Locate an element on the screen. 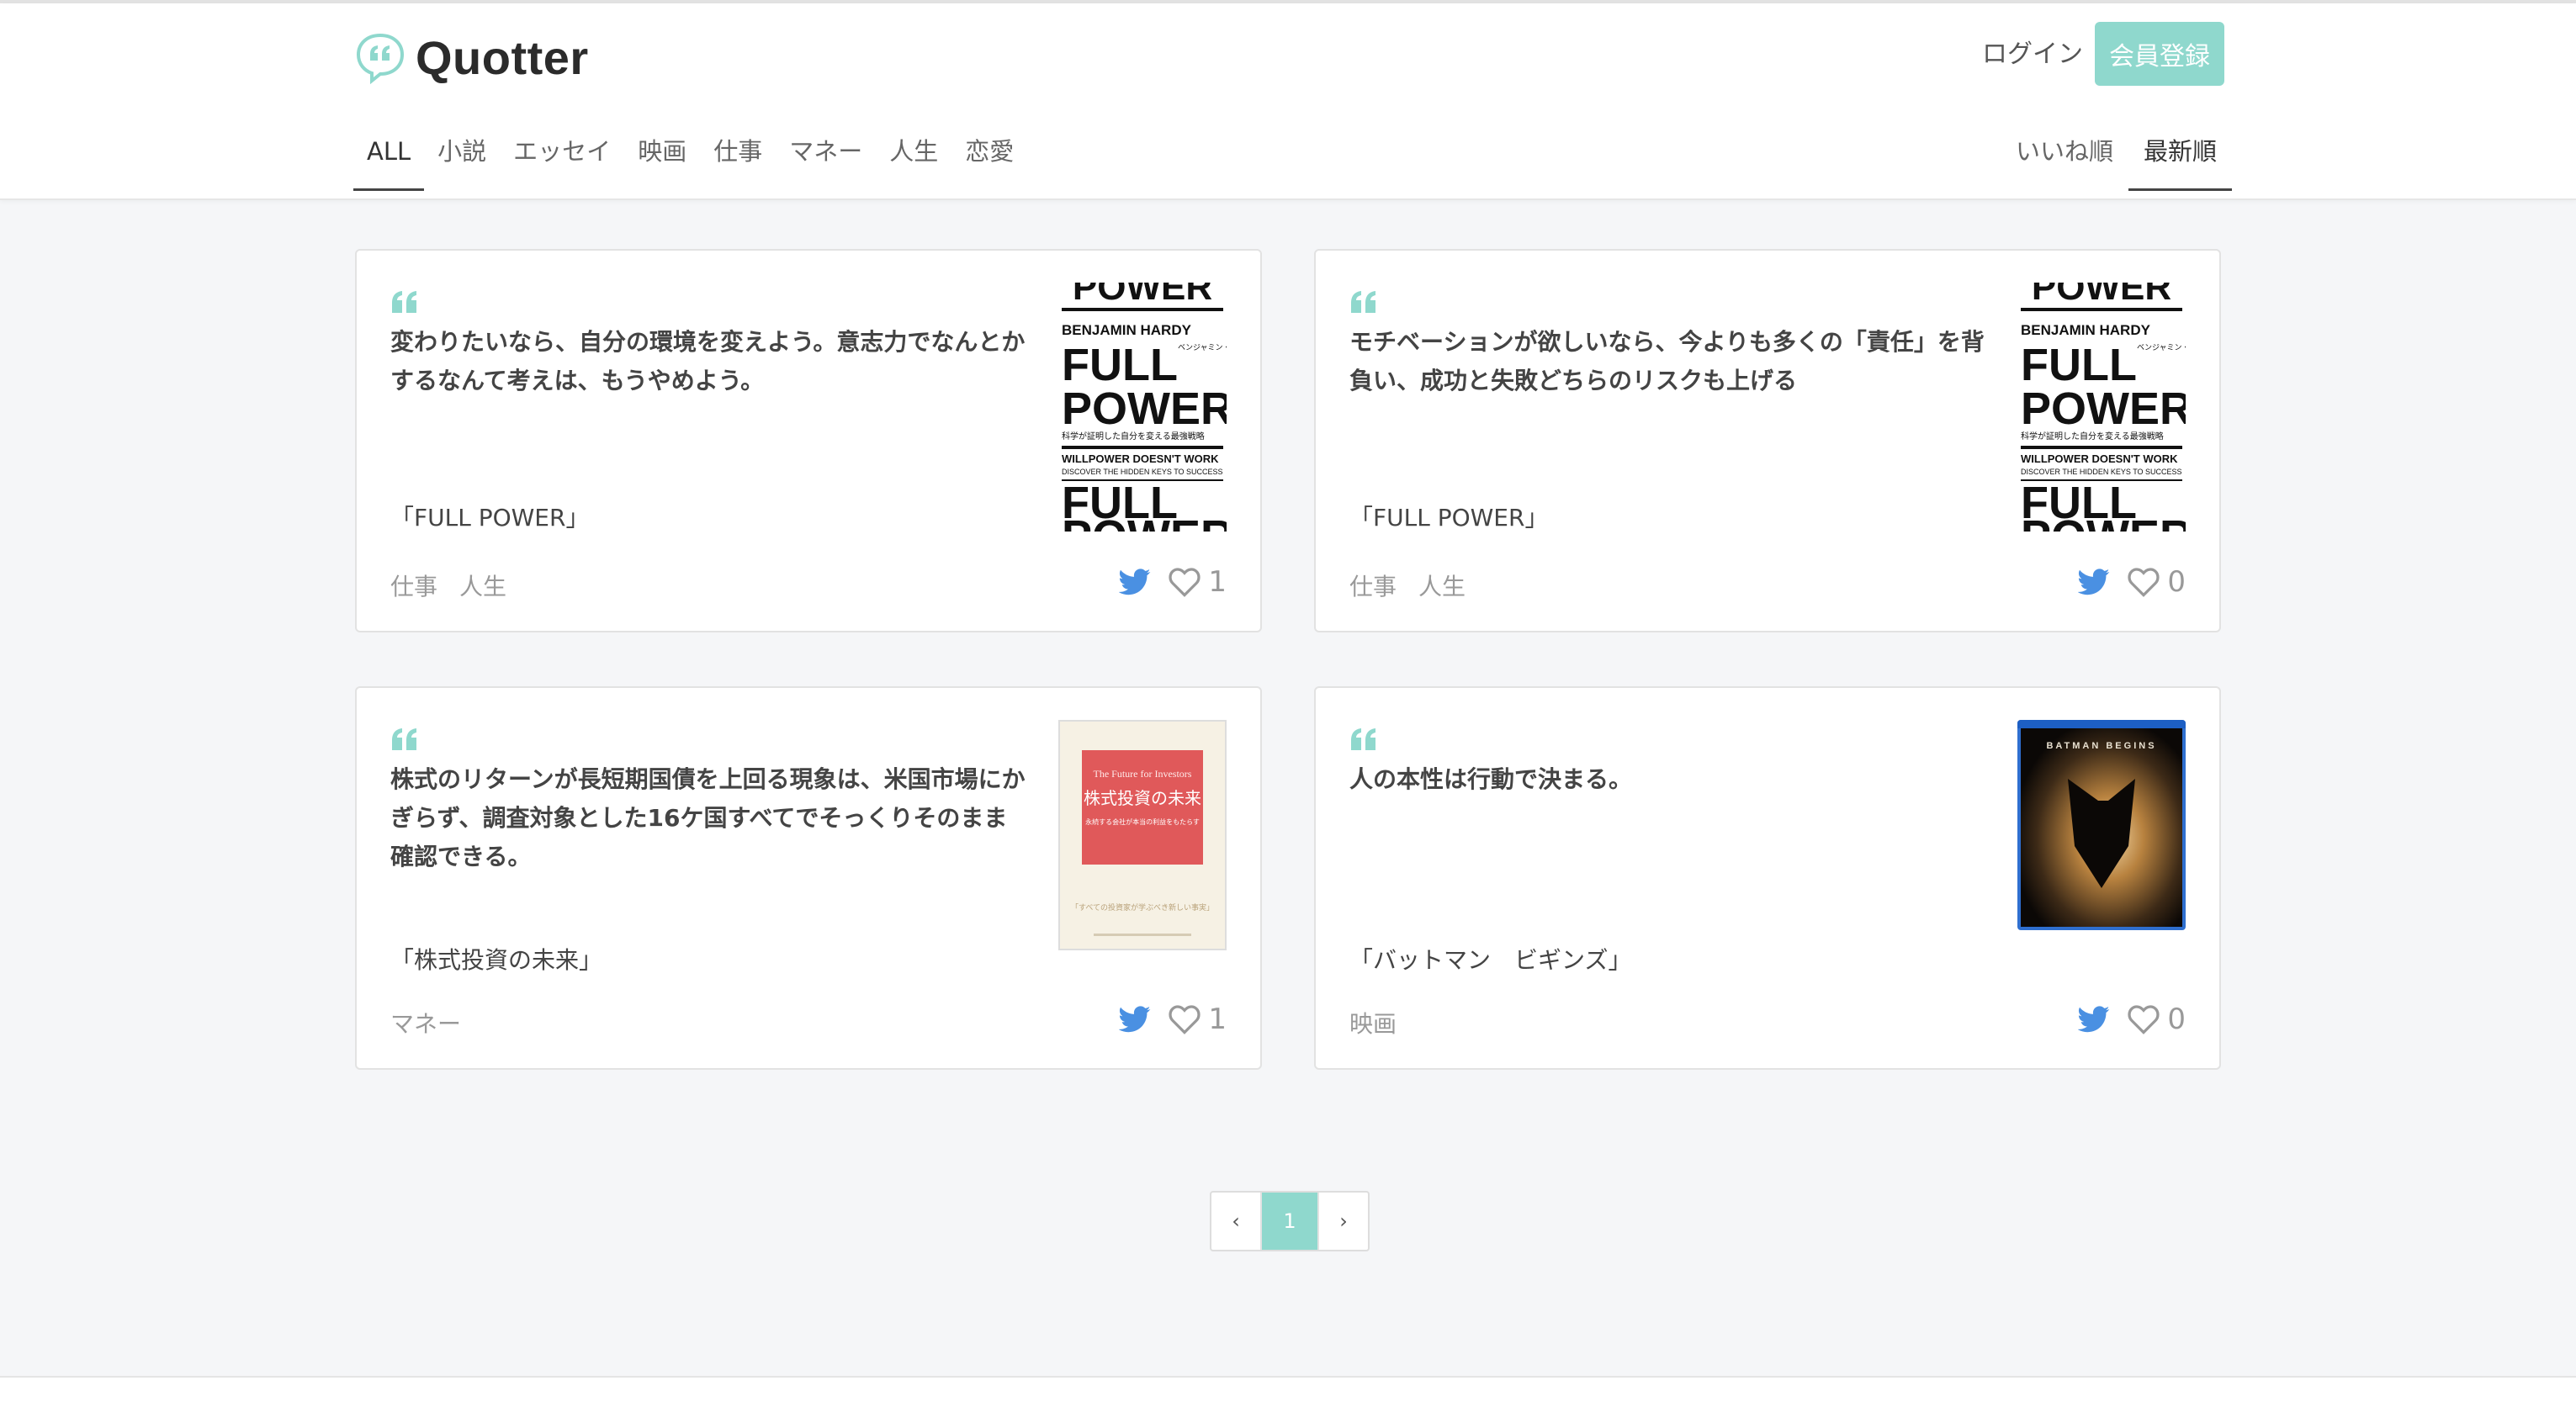 Image resolution: width=2576 pixels, height=1423 pixels. page-number-current: 1 is located at coordinates (1290, 1221).